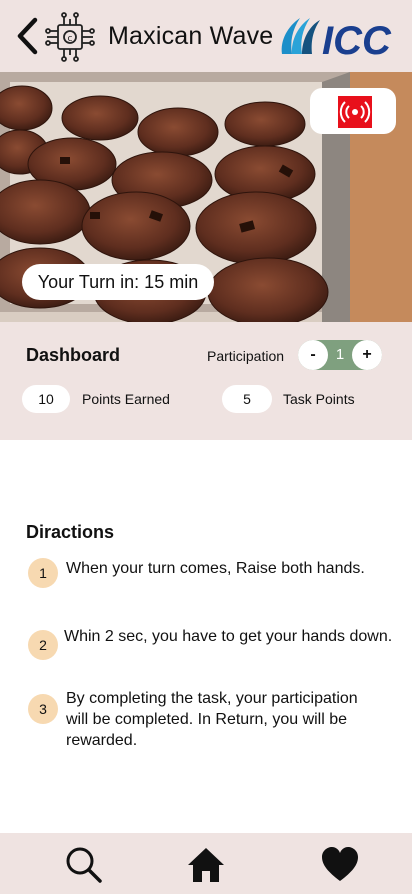 This screenshot has width=412, height=894. I want to click on heart-icon, so click(340, 865).